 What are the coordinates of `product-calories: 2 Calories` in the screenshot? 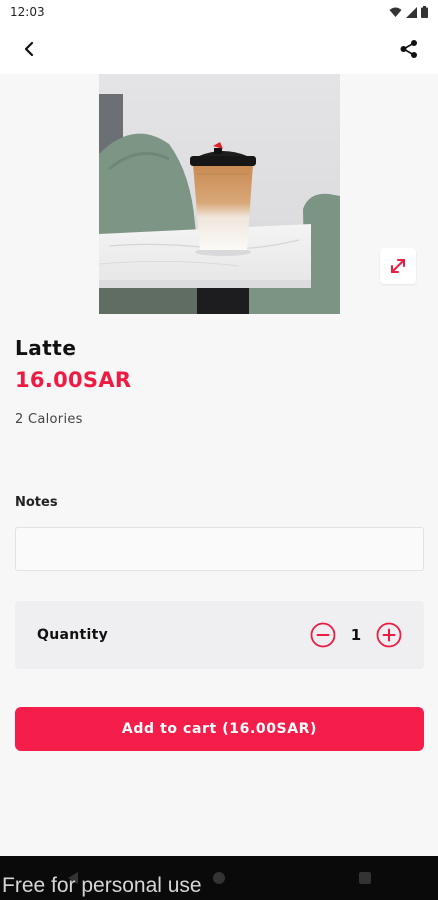 It's located at (49, 419).